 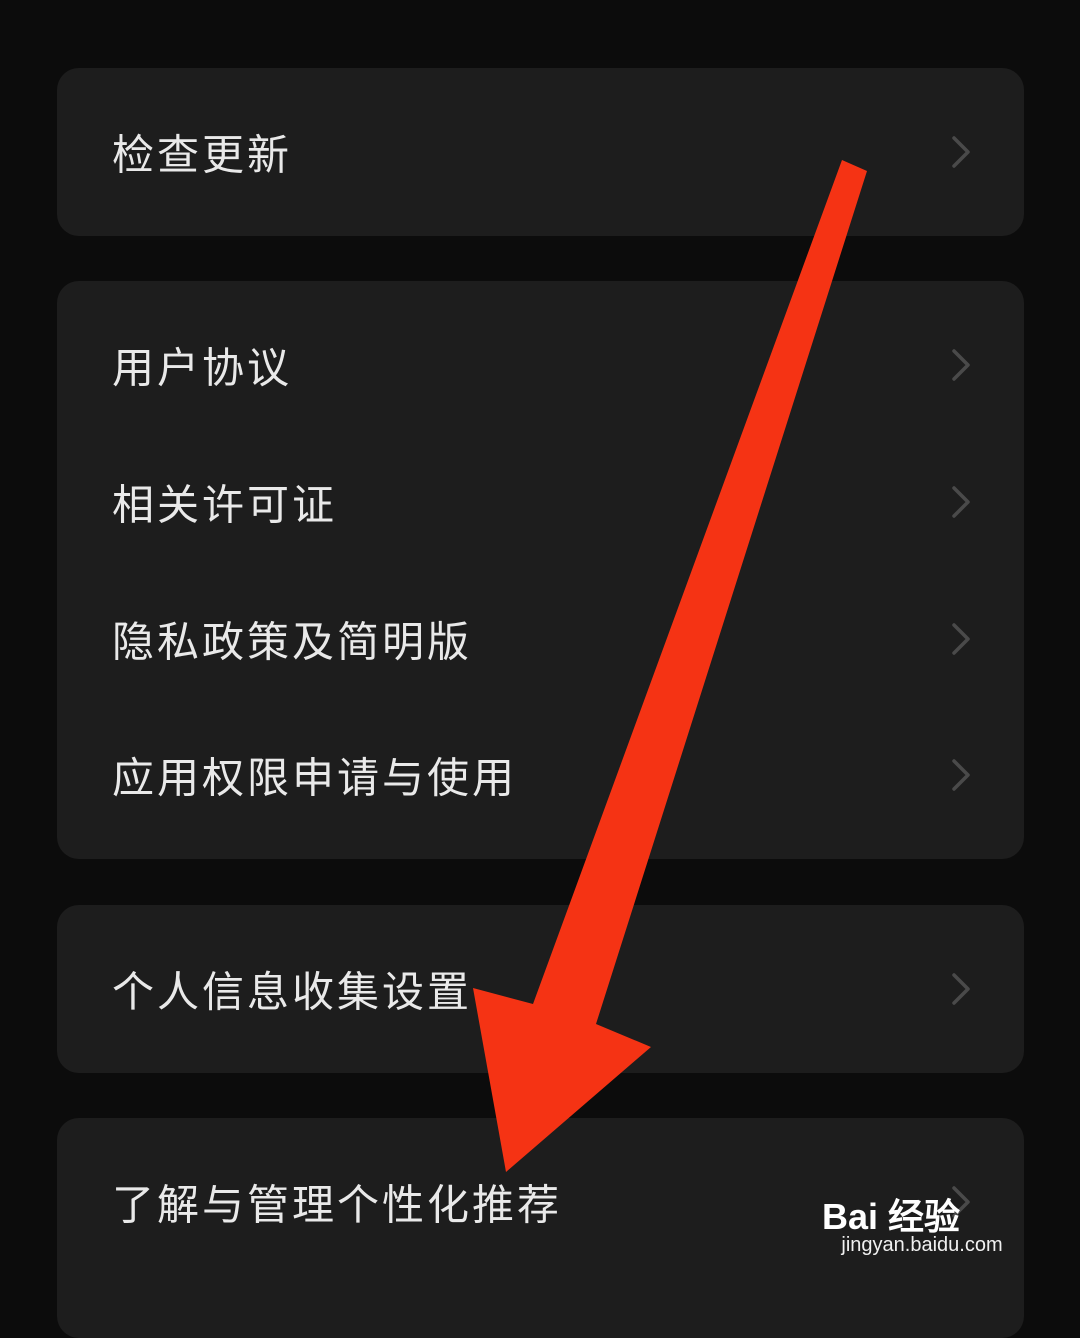 I want to click on settings-item-personal-info-collection: 个人信息收集设置, so click(x=540, y=989).